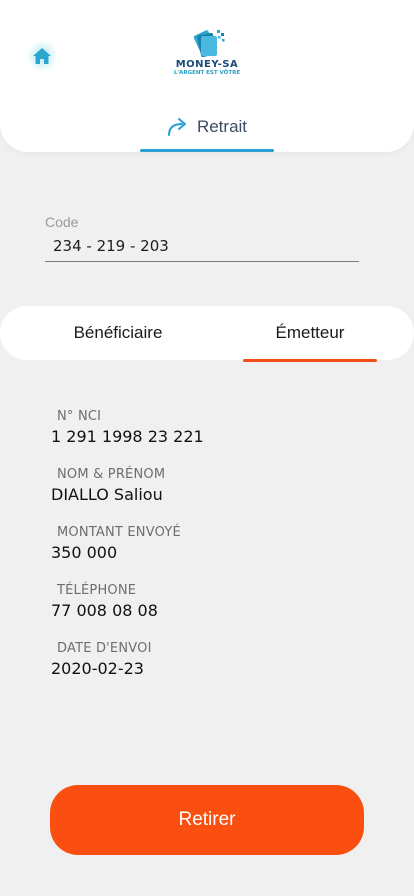 This screenshot has height=896, width=414. I want to click on detail-label: DATE D'ENVOI, so click(104, 648).